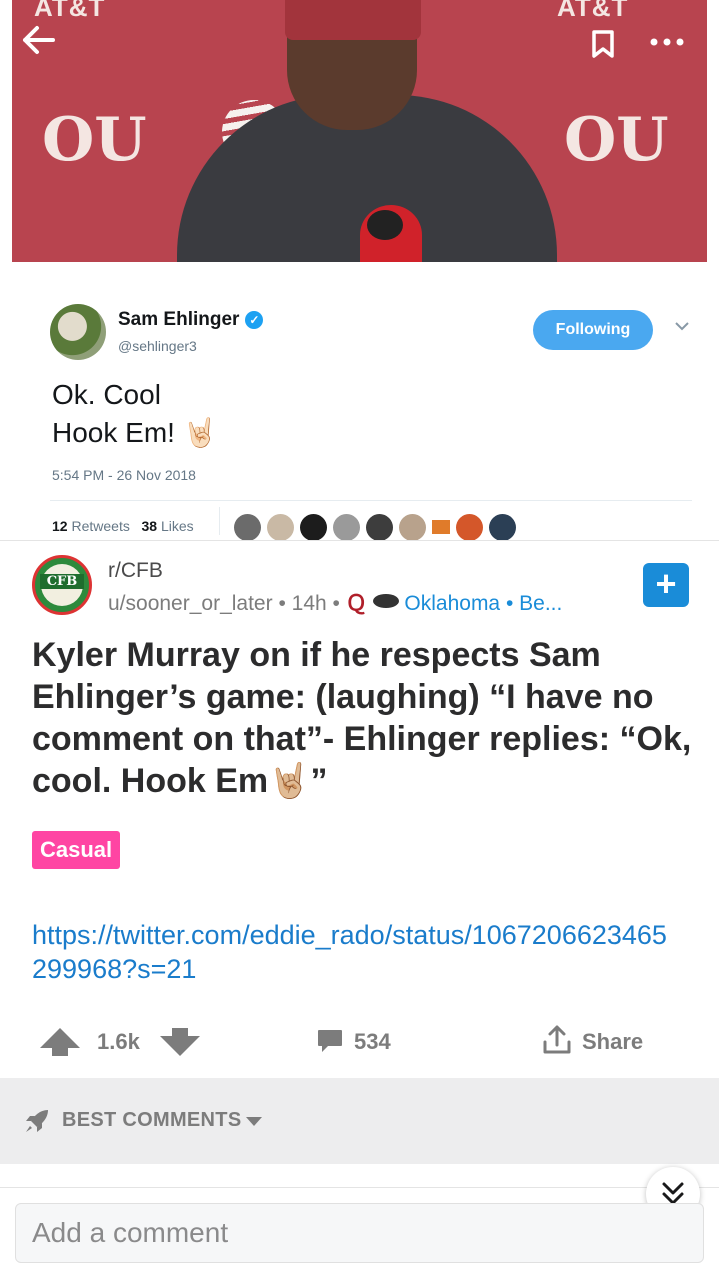 This screenshot has height=1279, width=719. I want to click on plus-icon: +, so click(666, 583).